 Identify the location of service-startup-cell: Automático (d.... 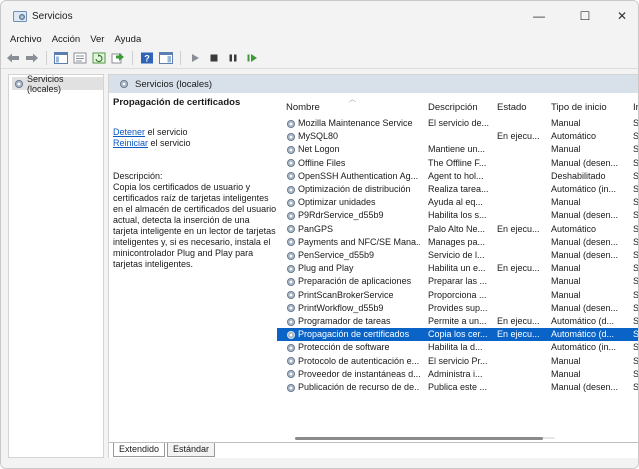
(583, 334).